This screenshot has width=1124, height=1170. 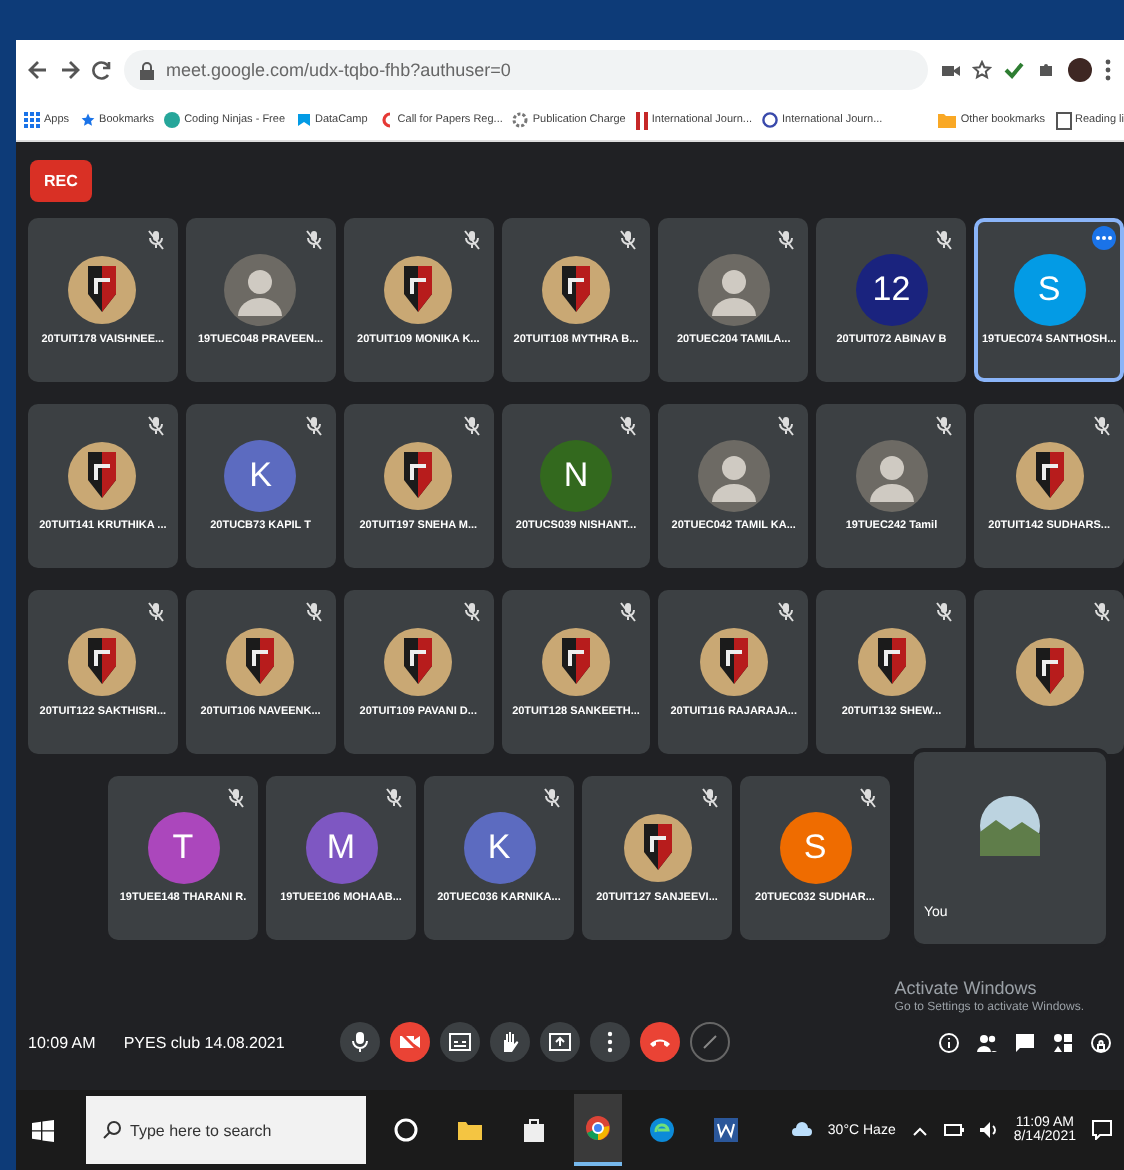 I want to click on menu-icon, so click(x=1108, y=70).